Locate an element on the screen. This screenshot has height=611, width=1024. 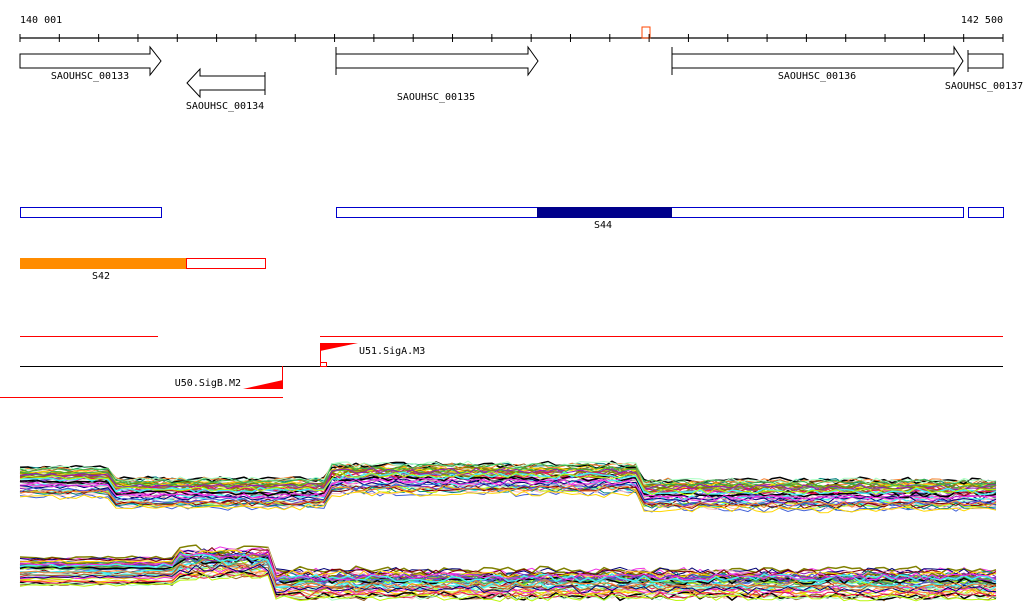
segment-S42 is located at coordinates (103, 263).